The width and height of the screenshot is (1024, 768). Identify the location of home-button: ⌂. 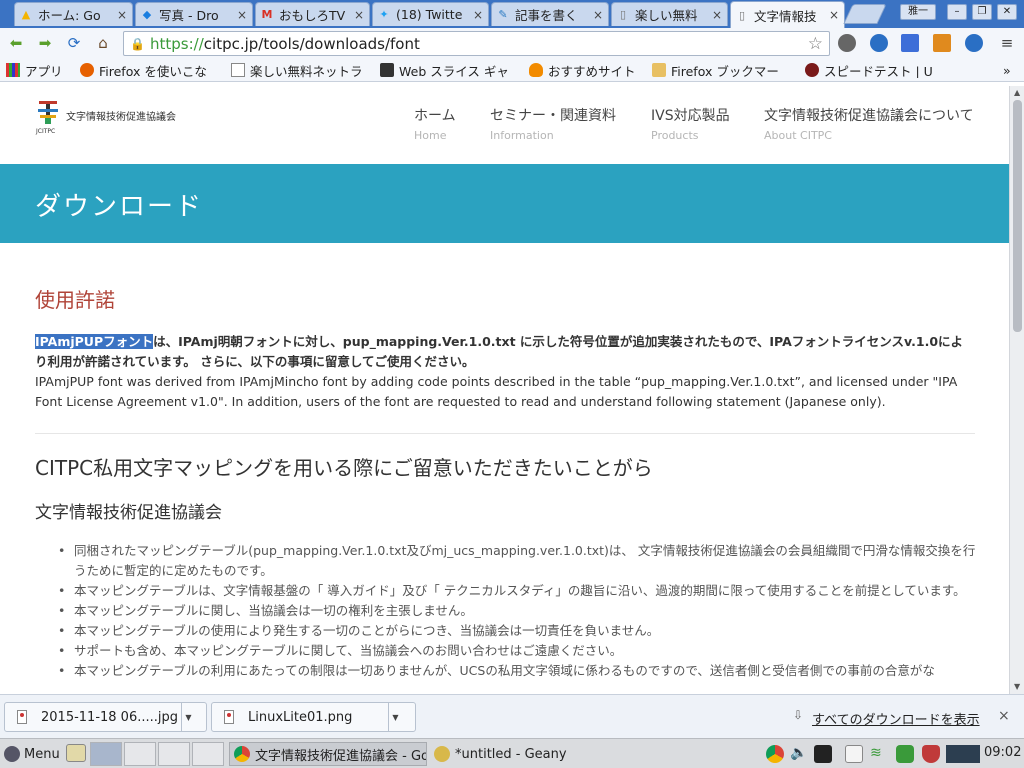
(103, 43).